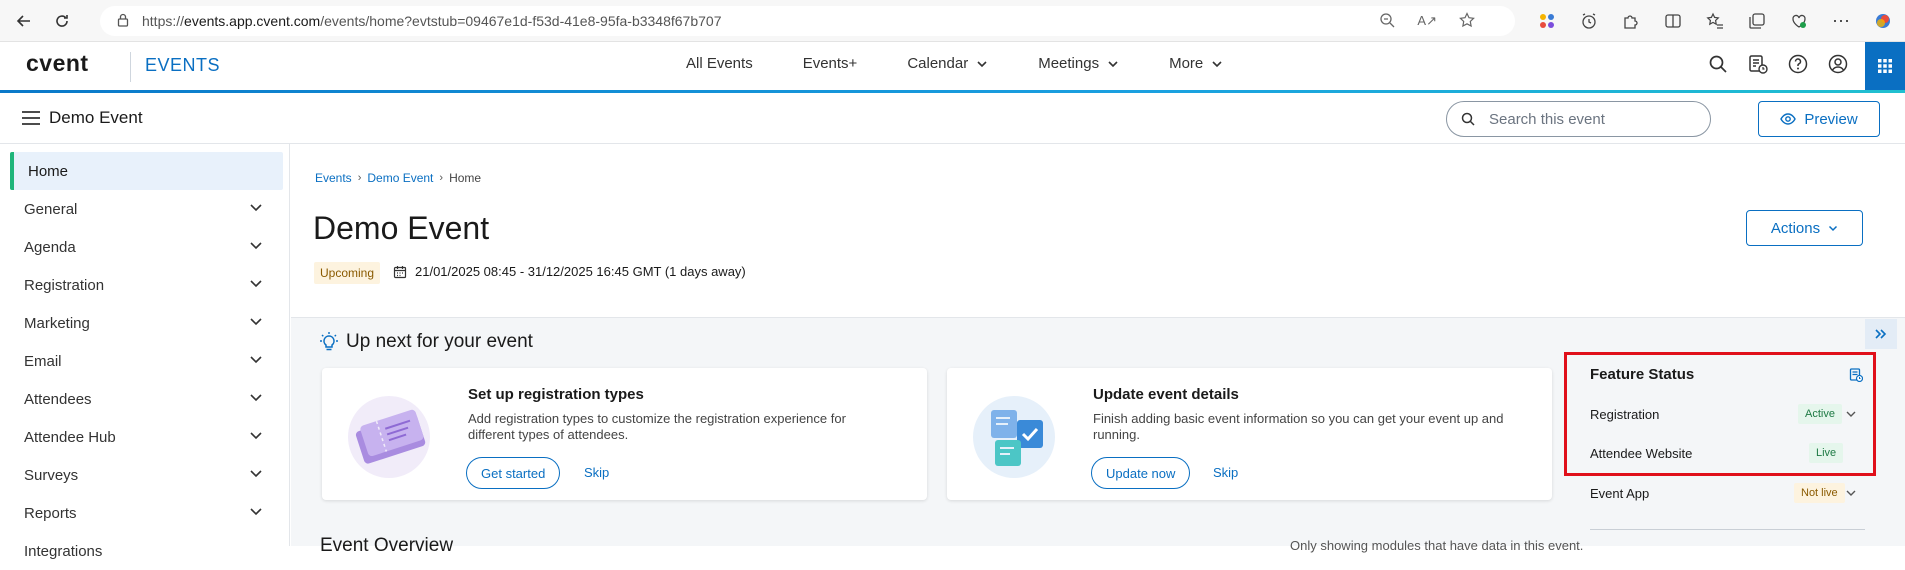 The height and width of the screenshot is (570, 1905). What do you see at coordinates (1387, 21) in the screenshot?
I see `zoom-icon` at bounding box center [1387, 21].